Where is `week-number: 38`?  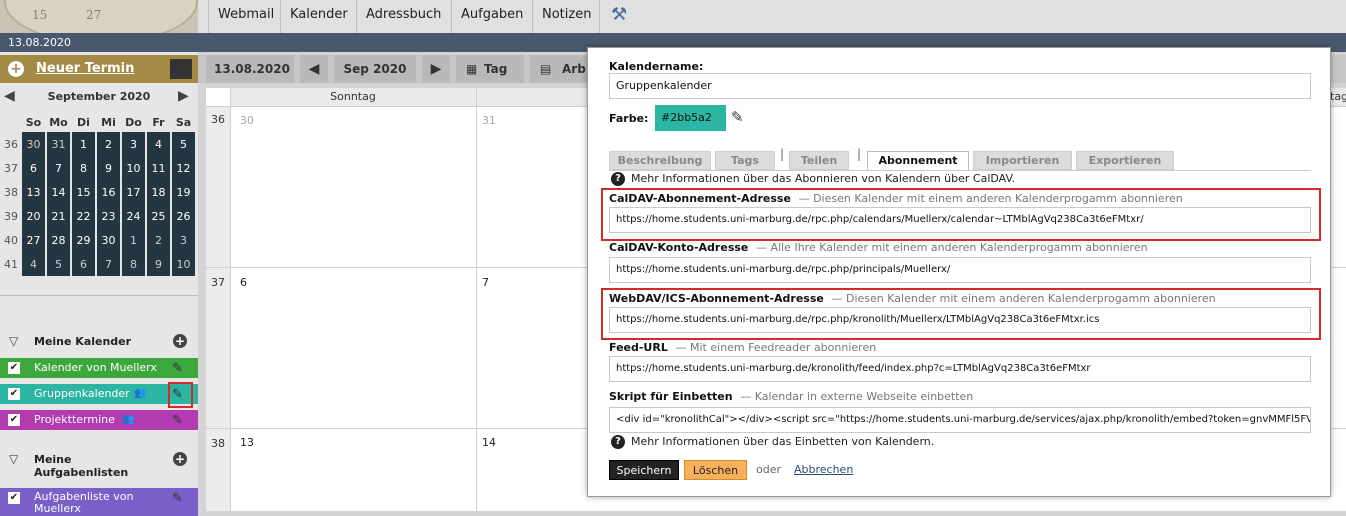 week-number: 38 is located at coordinates (218, 470).